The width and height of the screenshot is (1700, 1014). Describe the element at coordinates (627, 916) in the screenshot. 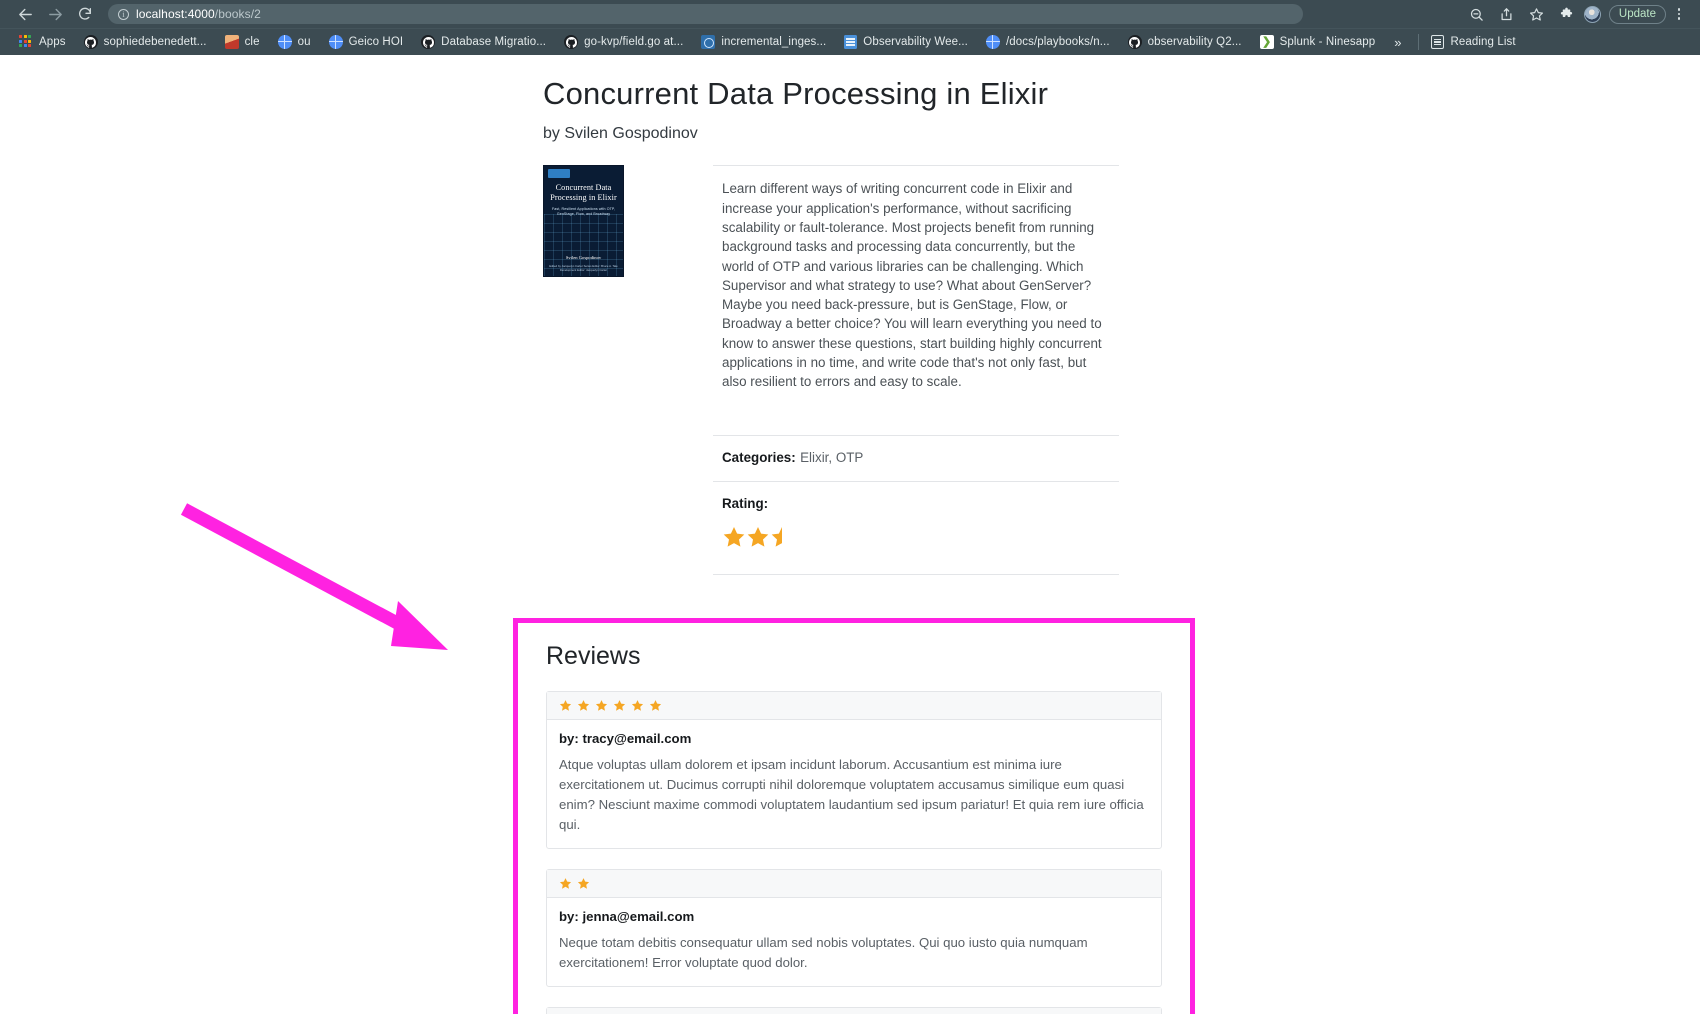

I see `review-author: by: jenna@email.com` at that location.